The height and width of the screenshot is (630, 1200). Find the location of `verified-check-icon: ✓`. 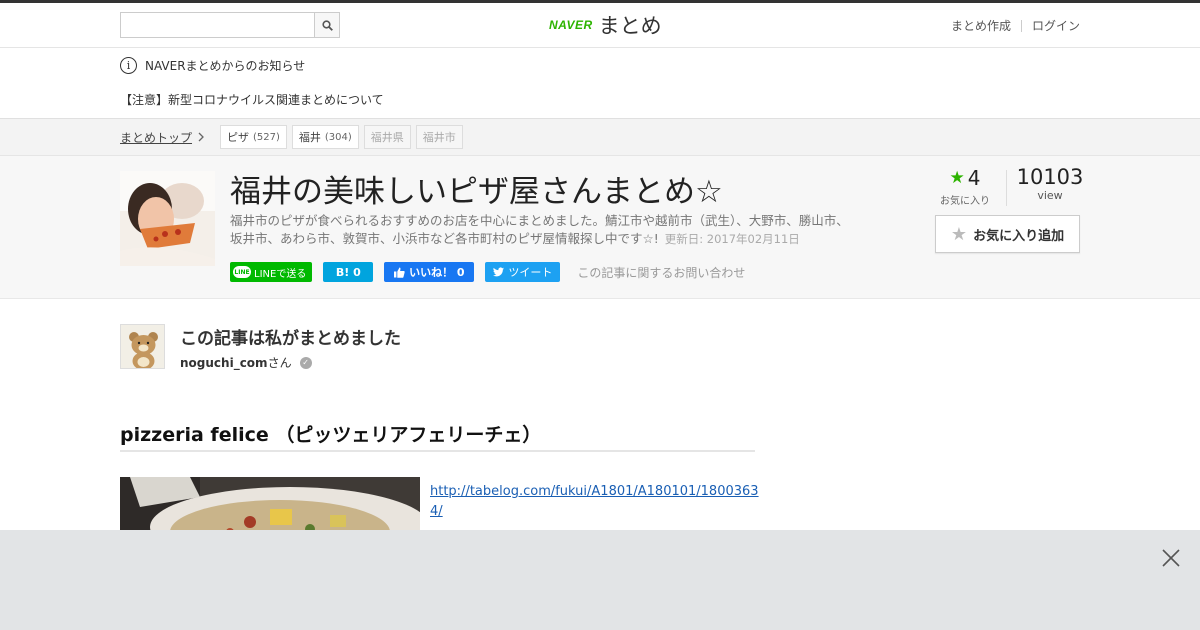

verified-check-icon: ✓ is located at coordinates (305, 362).